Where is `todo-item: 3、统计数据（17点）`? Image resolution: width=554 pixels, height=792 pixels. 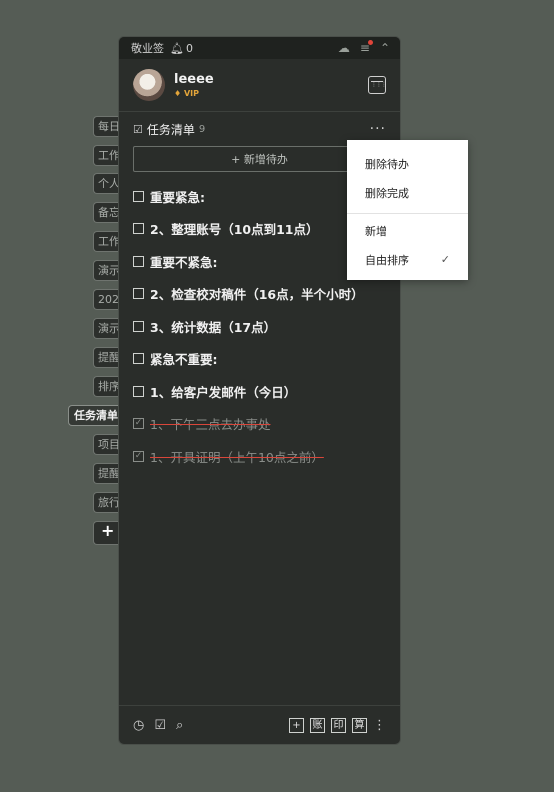
todo-item: 3、统计数据（17点） is located at coordinates (259, 326).